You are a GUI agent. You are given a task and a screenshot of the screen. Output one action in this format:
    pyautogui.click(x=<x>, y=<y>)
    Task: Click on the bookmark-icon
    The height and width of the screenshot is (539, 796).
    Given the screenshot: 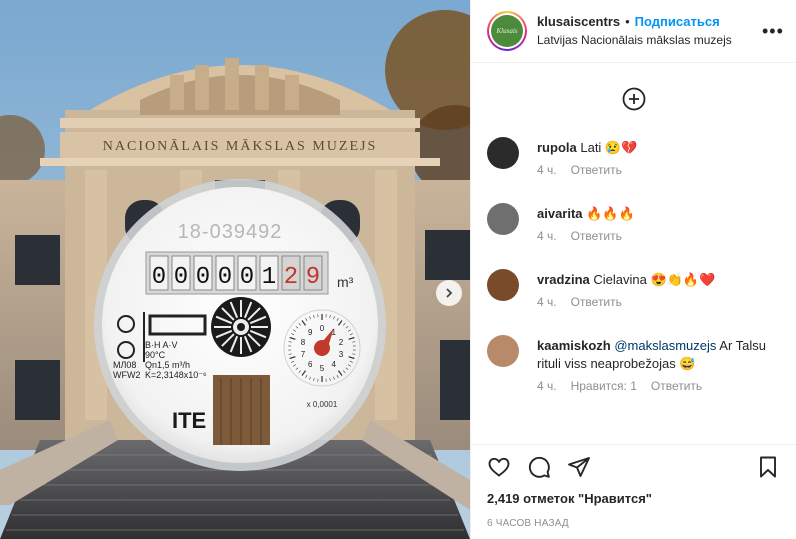 What is the action you would take?
    pyautogui.click(x=768, y=467)
    